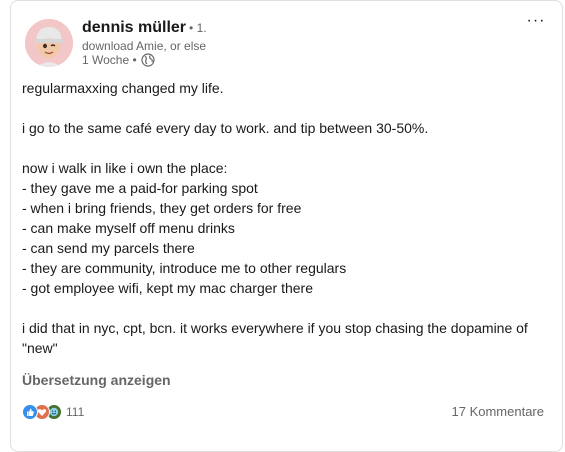 The width and height of the screenshot is (565, 452). What do you see at coordinates (498, 411) in the screenshot?
I see `comments-count-link: 17 Kommentare` at bounding box center [498, 411].